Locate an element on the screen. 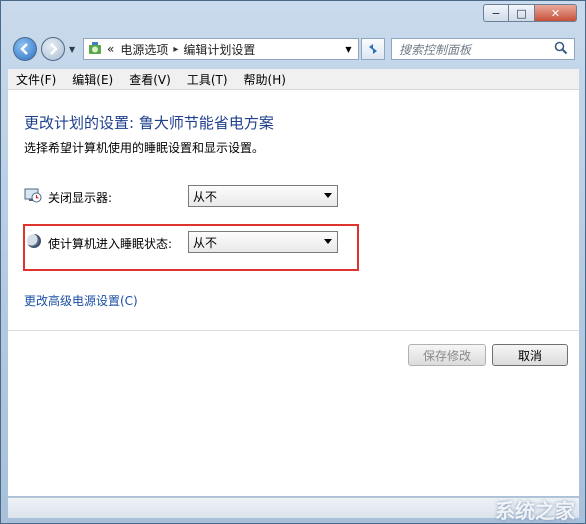 Image resolution: width=586 pixels, height=524 pixels. menu-bar: 文件(F) 编辑(E) 查看(V) 工具(T) 帮助(H) is located at coordinates (293, 79).